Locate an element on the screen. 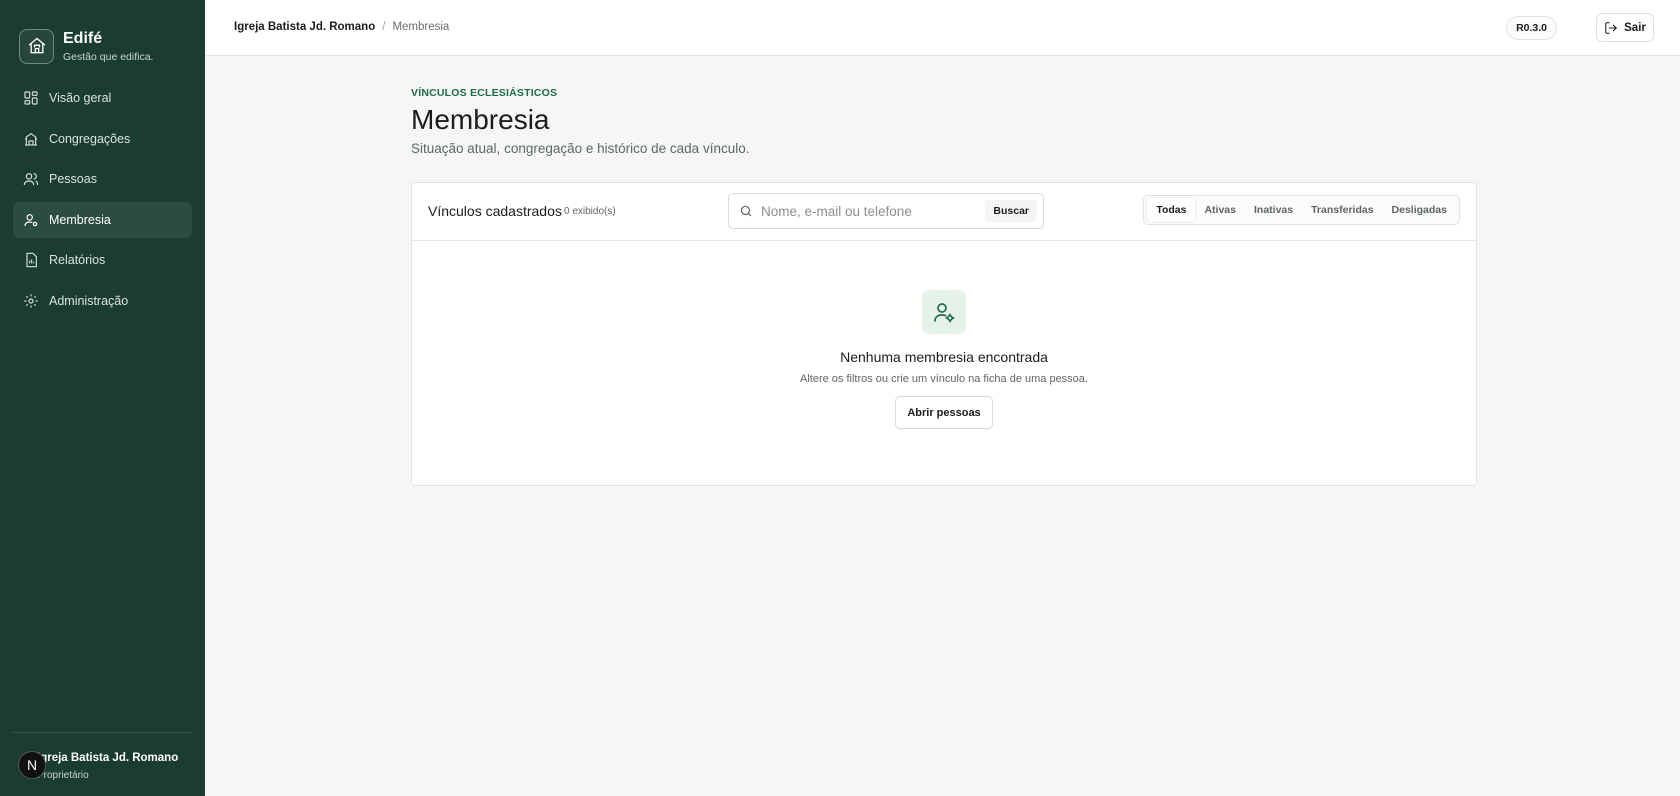 This screenshot has width=1680, height=796. sidebar-item-congregacoes: Congregações is located at coordinates (102, 139).